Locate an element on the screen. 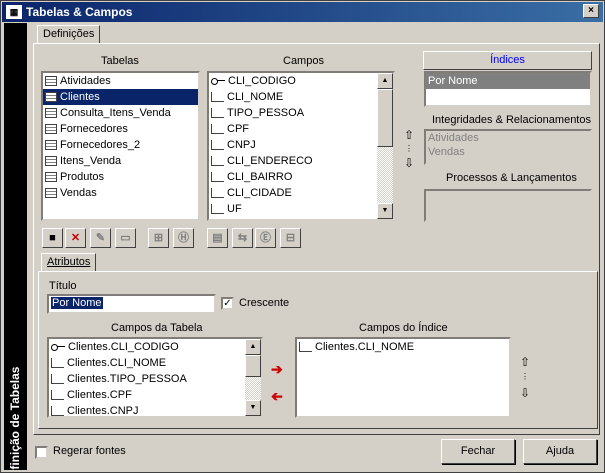 This screenshot has width=605, height=473. list-item: CLI_ENDERECO is located at coordinates (293, 161).